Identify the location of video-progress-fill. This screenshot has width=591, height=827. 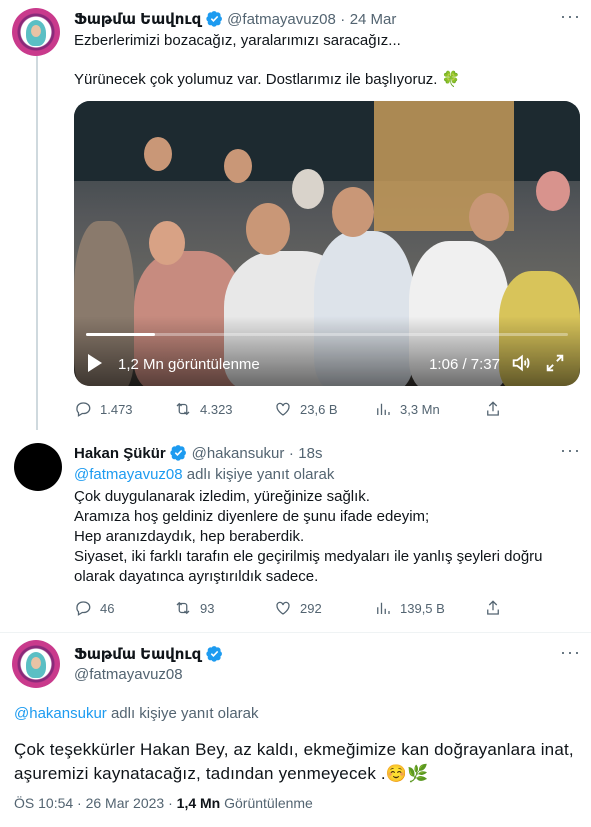
(121, 334).